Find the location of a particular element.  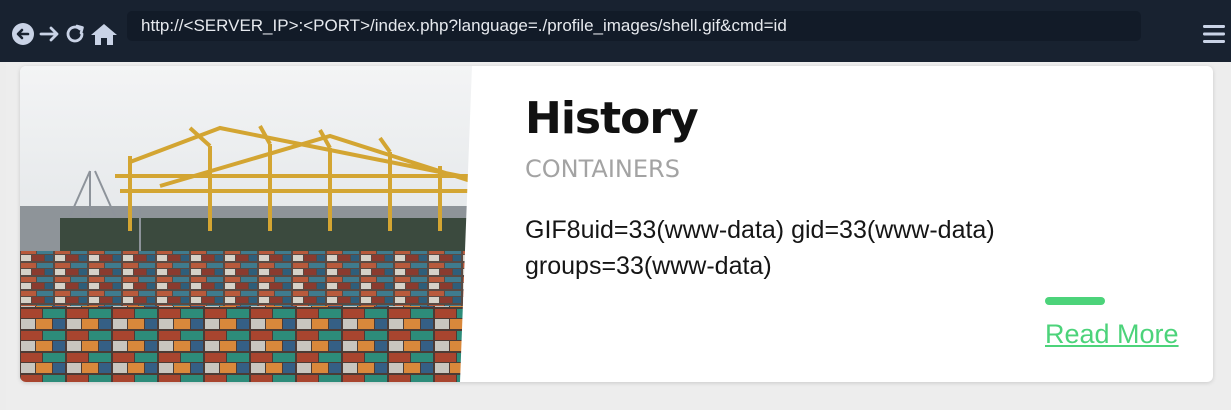

home-icon is located at coordinates (104, 34).